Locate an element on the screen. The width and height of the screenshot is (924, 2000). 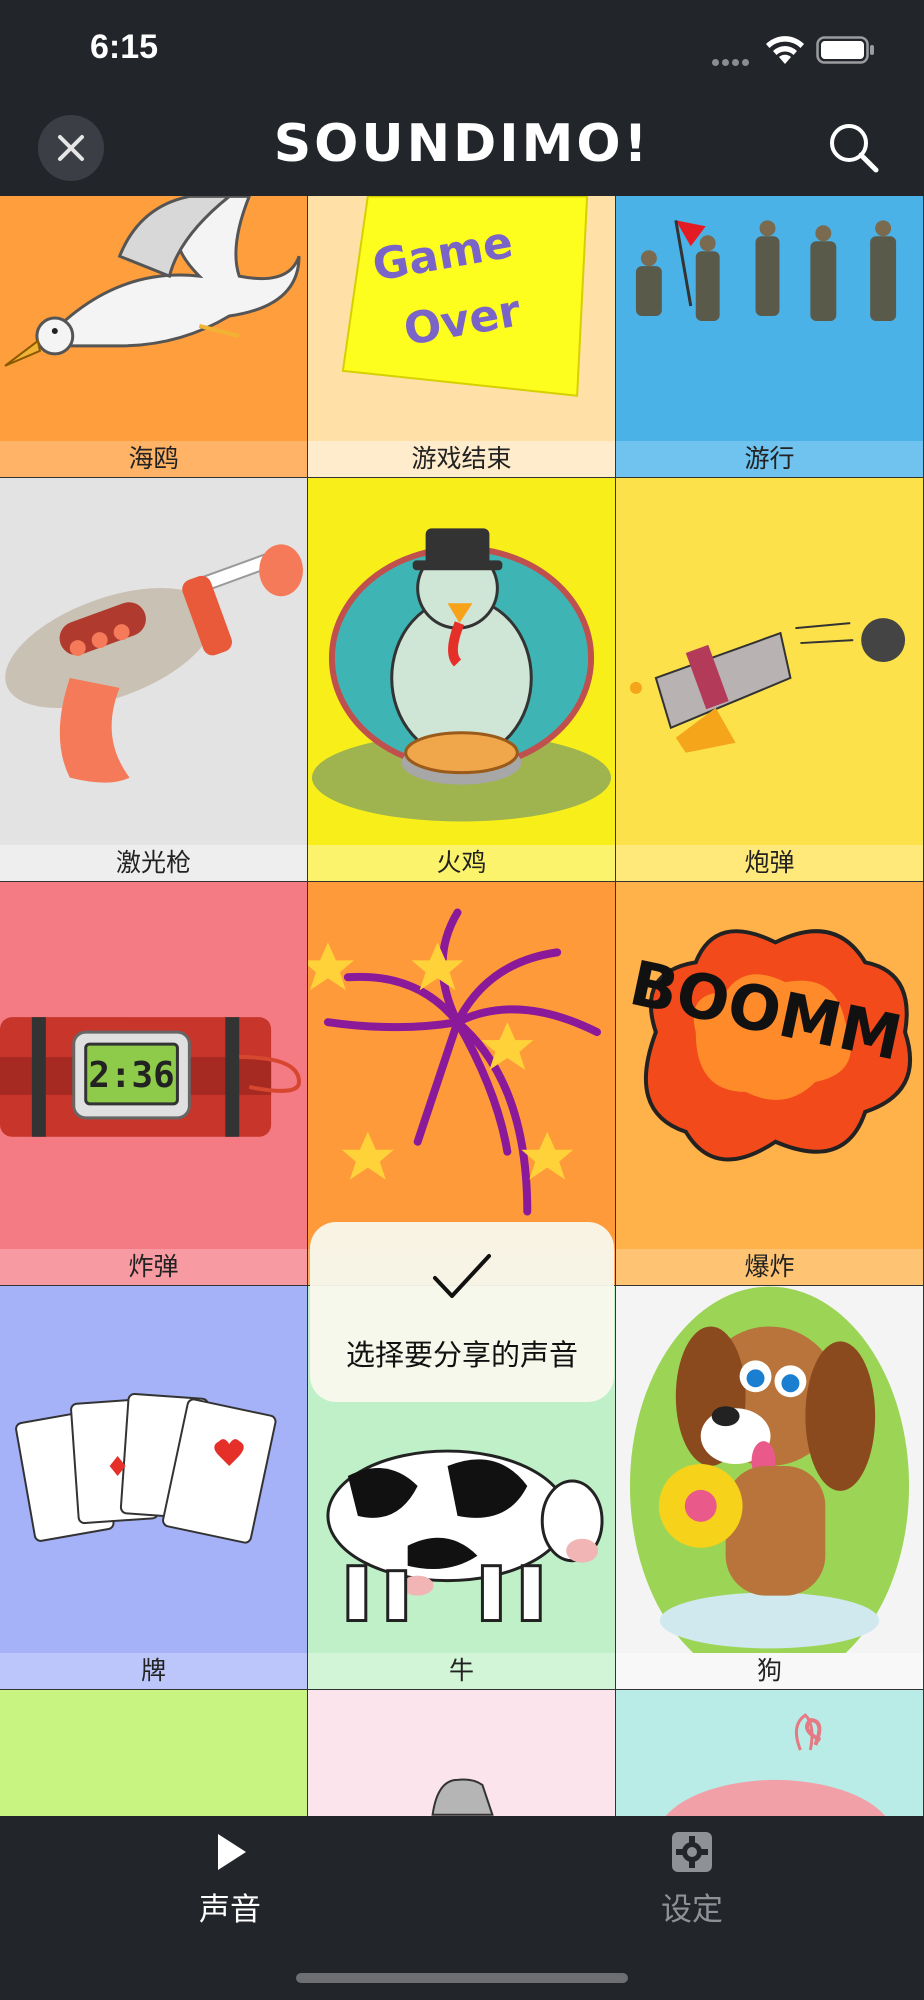
search-icon is located at coordinates (854, 148).